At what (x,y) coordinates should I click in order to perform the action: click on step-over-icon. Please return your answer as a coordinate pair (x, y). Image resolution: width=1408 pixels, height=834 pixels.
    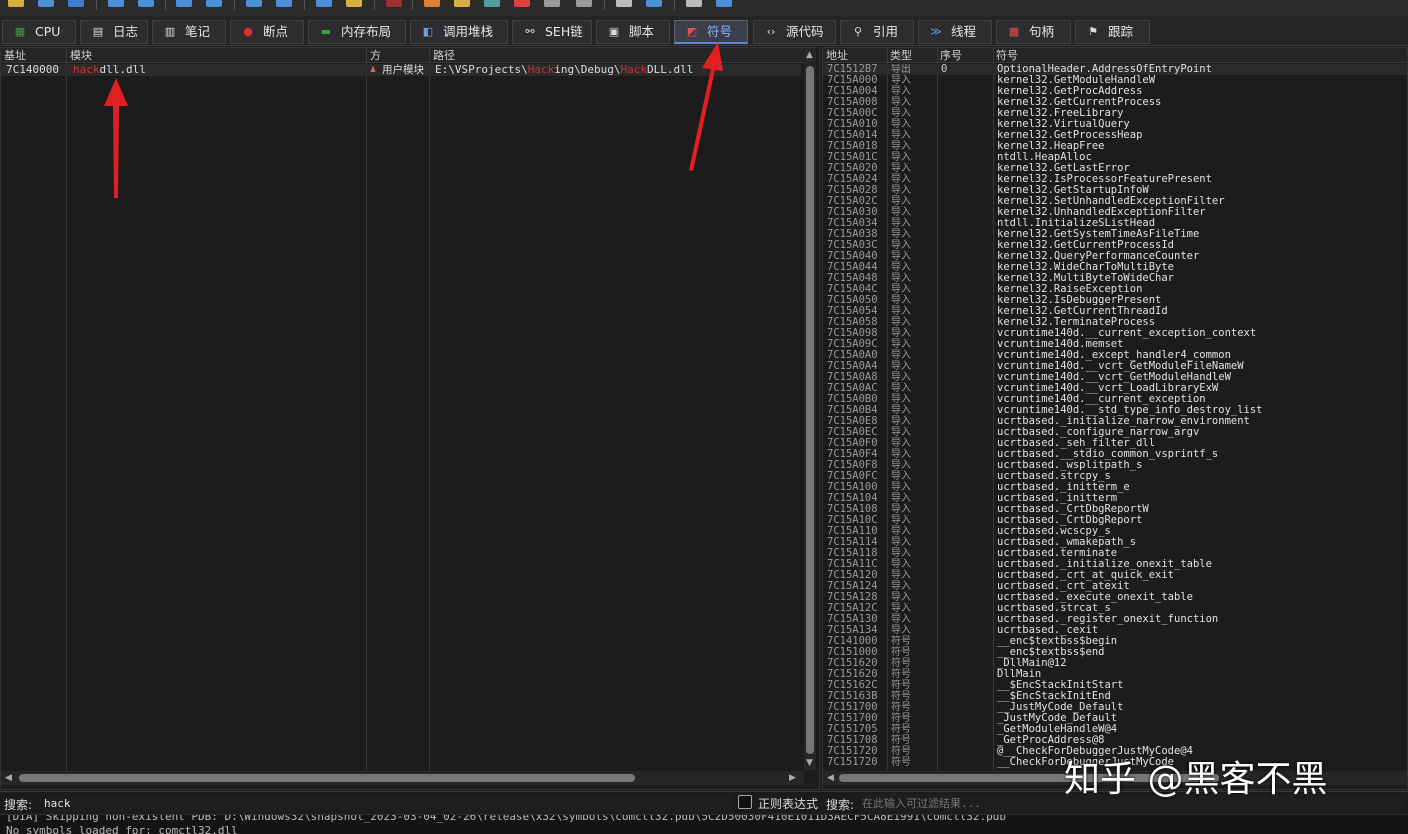
    Looking at the image, I should click on (214, 3).